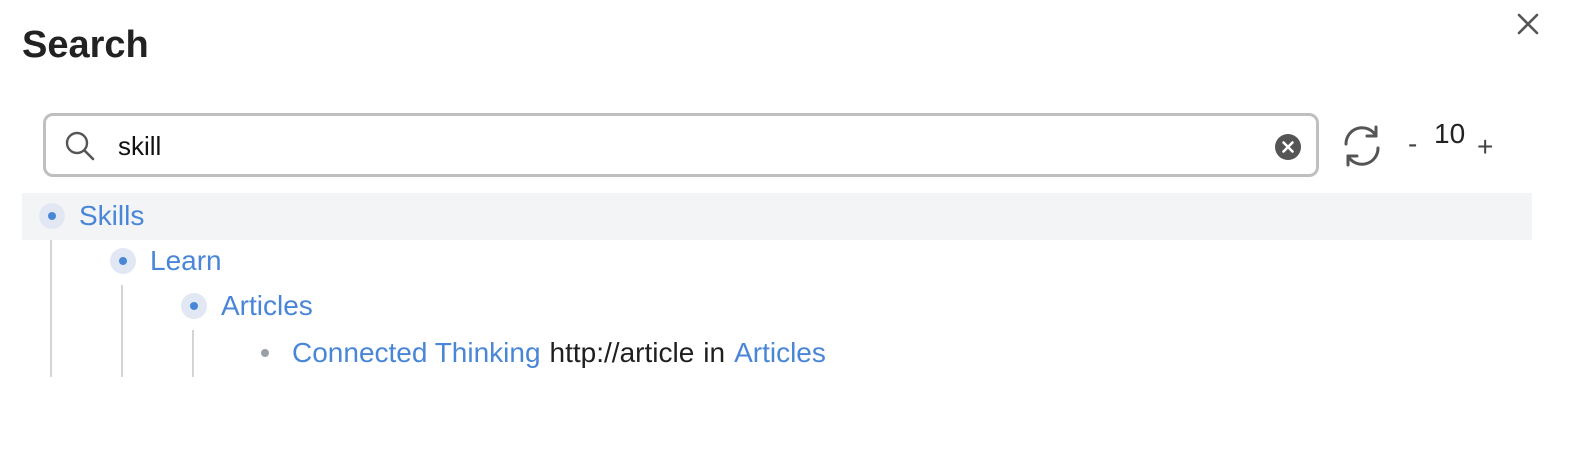 This screenshot has height=458, width=1590. I want to click on tree-node-skills: Skills, so click(91, 216).